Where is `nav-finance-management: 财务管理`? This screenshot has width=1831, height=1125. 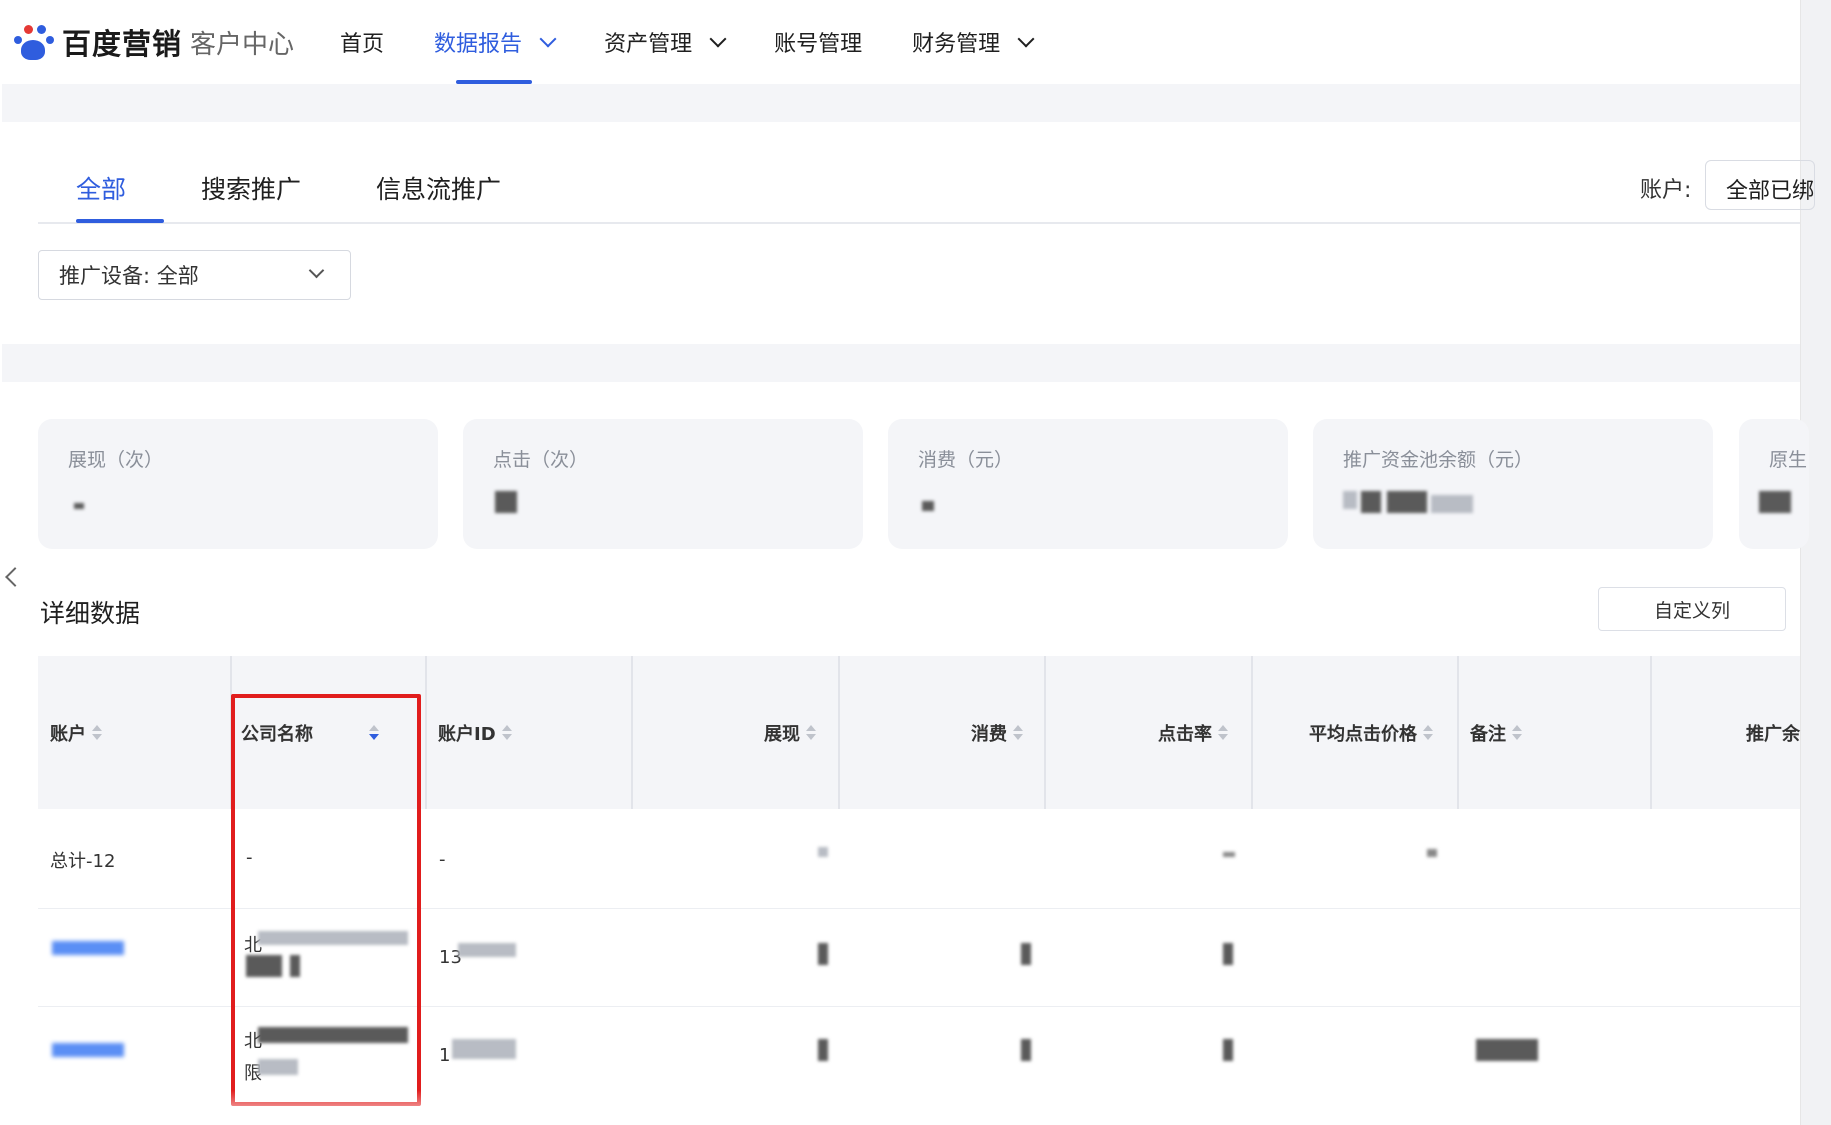 nav-finance-management: 财务管理 is located at coordinates (973, 42).